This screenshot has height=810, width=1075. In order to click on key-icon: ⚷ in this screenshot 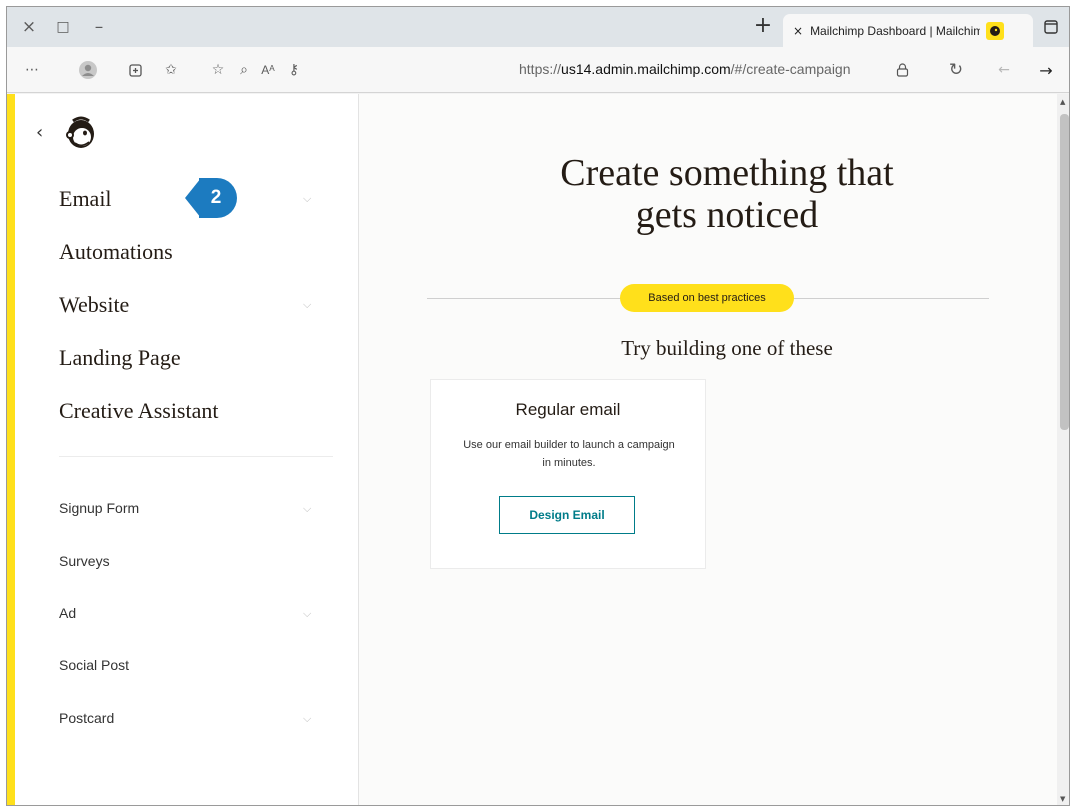, I will do `click(294, 70)`.